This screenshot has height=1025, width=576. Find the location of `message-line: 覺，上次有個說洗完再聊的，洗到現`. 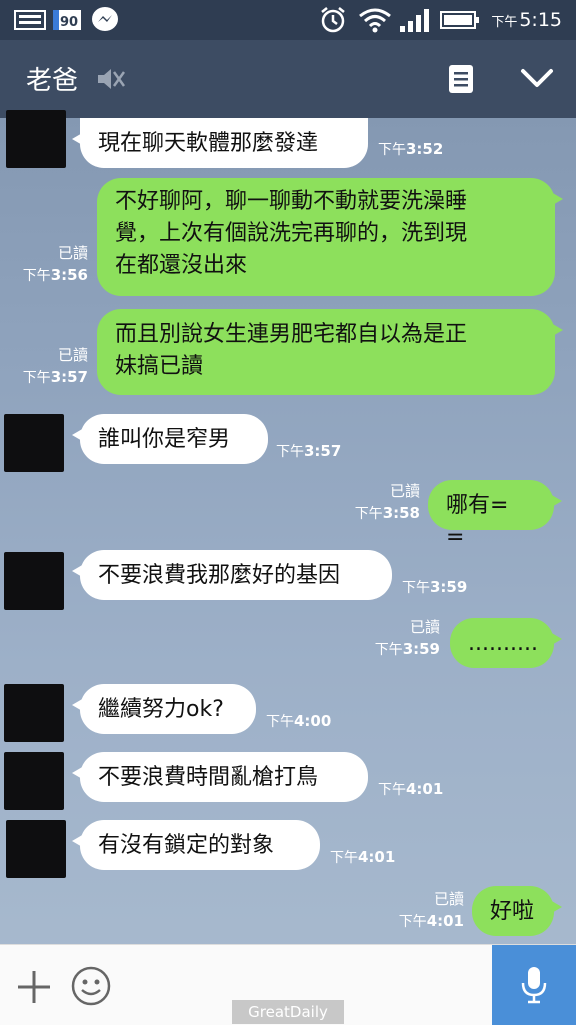

message-line: 覺，上次有個說洗完再聊的，洗到現 is located at coordinates (291, 233).